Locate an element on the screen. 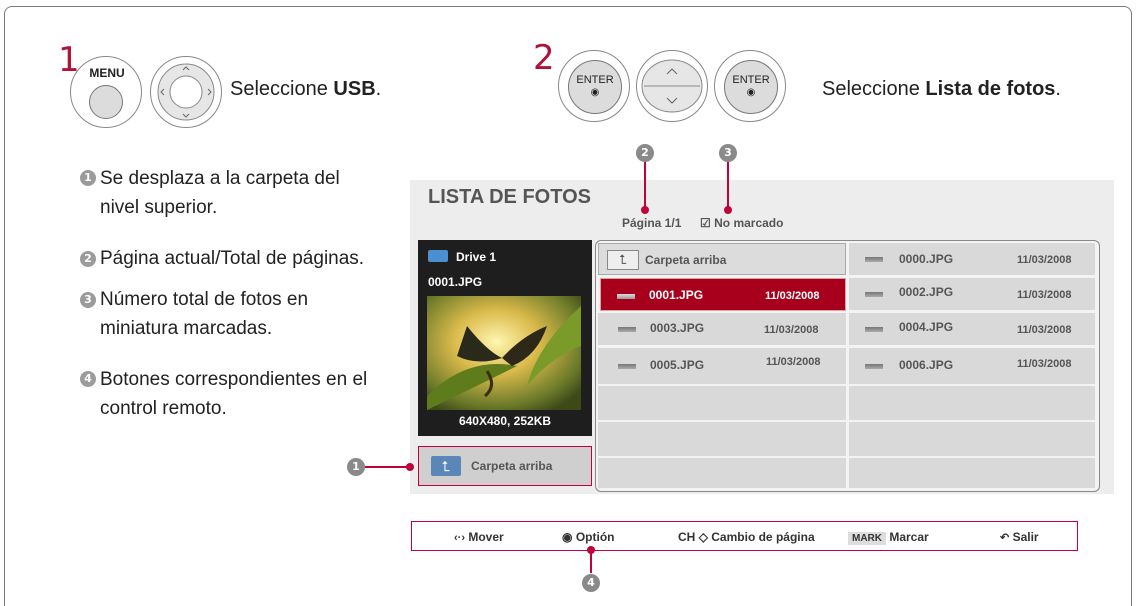 The width and height of the screenshot is (1136, 606). enter-button-1-cap: ENTER ◉ is located at coordinates (595, 87).